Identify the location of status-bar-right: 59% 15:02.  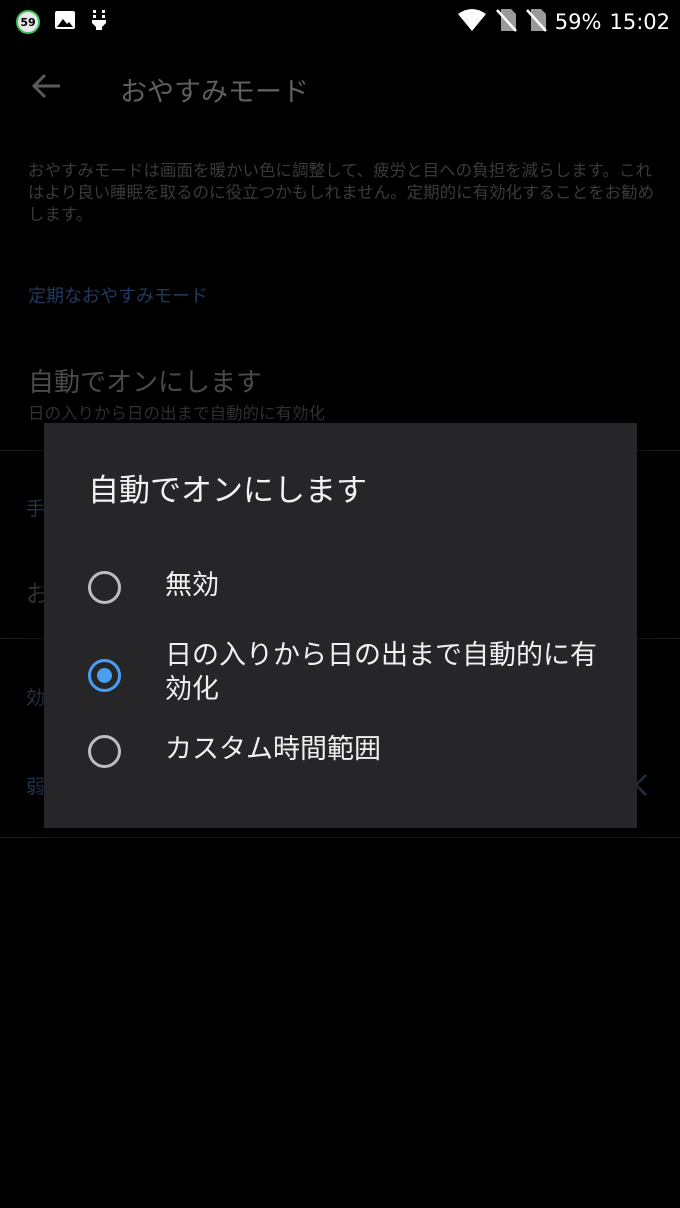
(563, 22).